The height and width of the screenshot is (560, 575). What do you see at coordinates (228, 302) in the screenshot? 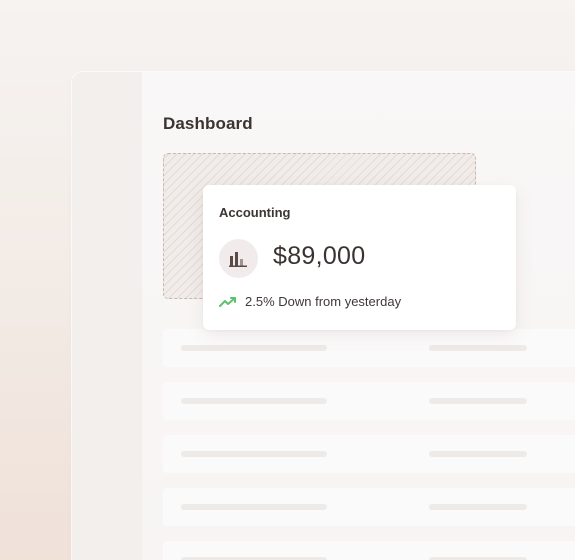
I see `trending-up-icon` at bounding box center [228, 302].